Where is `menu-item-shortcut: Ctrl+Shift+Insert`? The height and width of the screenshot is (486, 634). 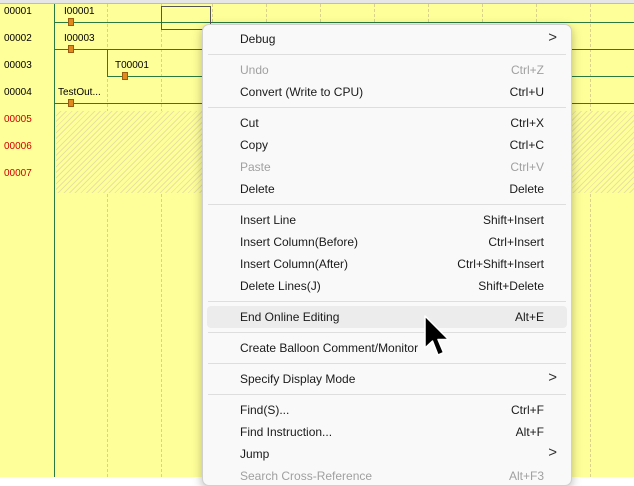 menu-item-shortcut: Ctrl+Shift+Insert is located at coordinates (500, 264).